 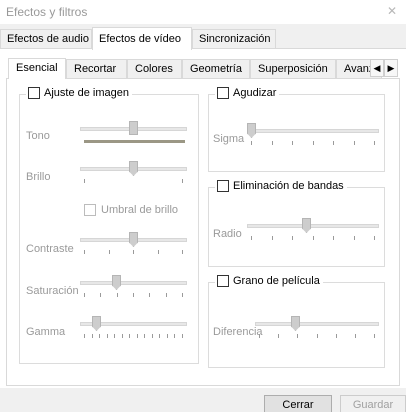 I want to click on chevron-left-icon: ◀, so click(x=377, y=68).